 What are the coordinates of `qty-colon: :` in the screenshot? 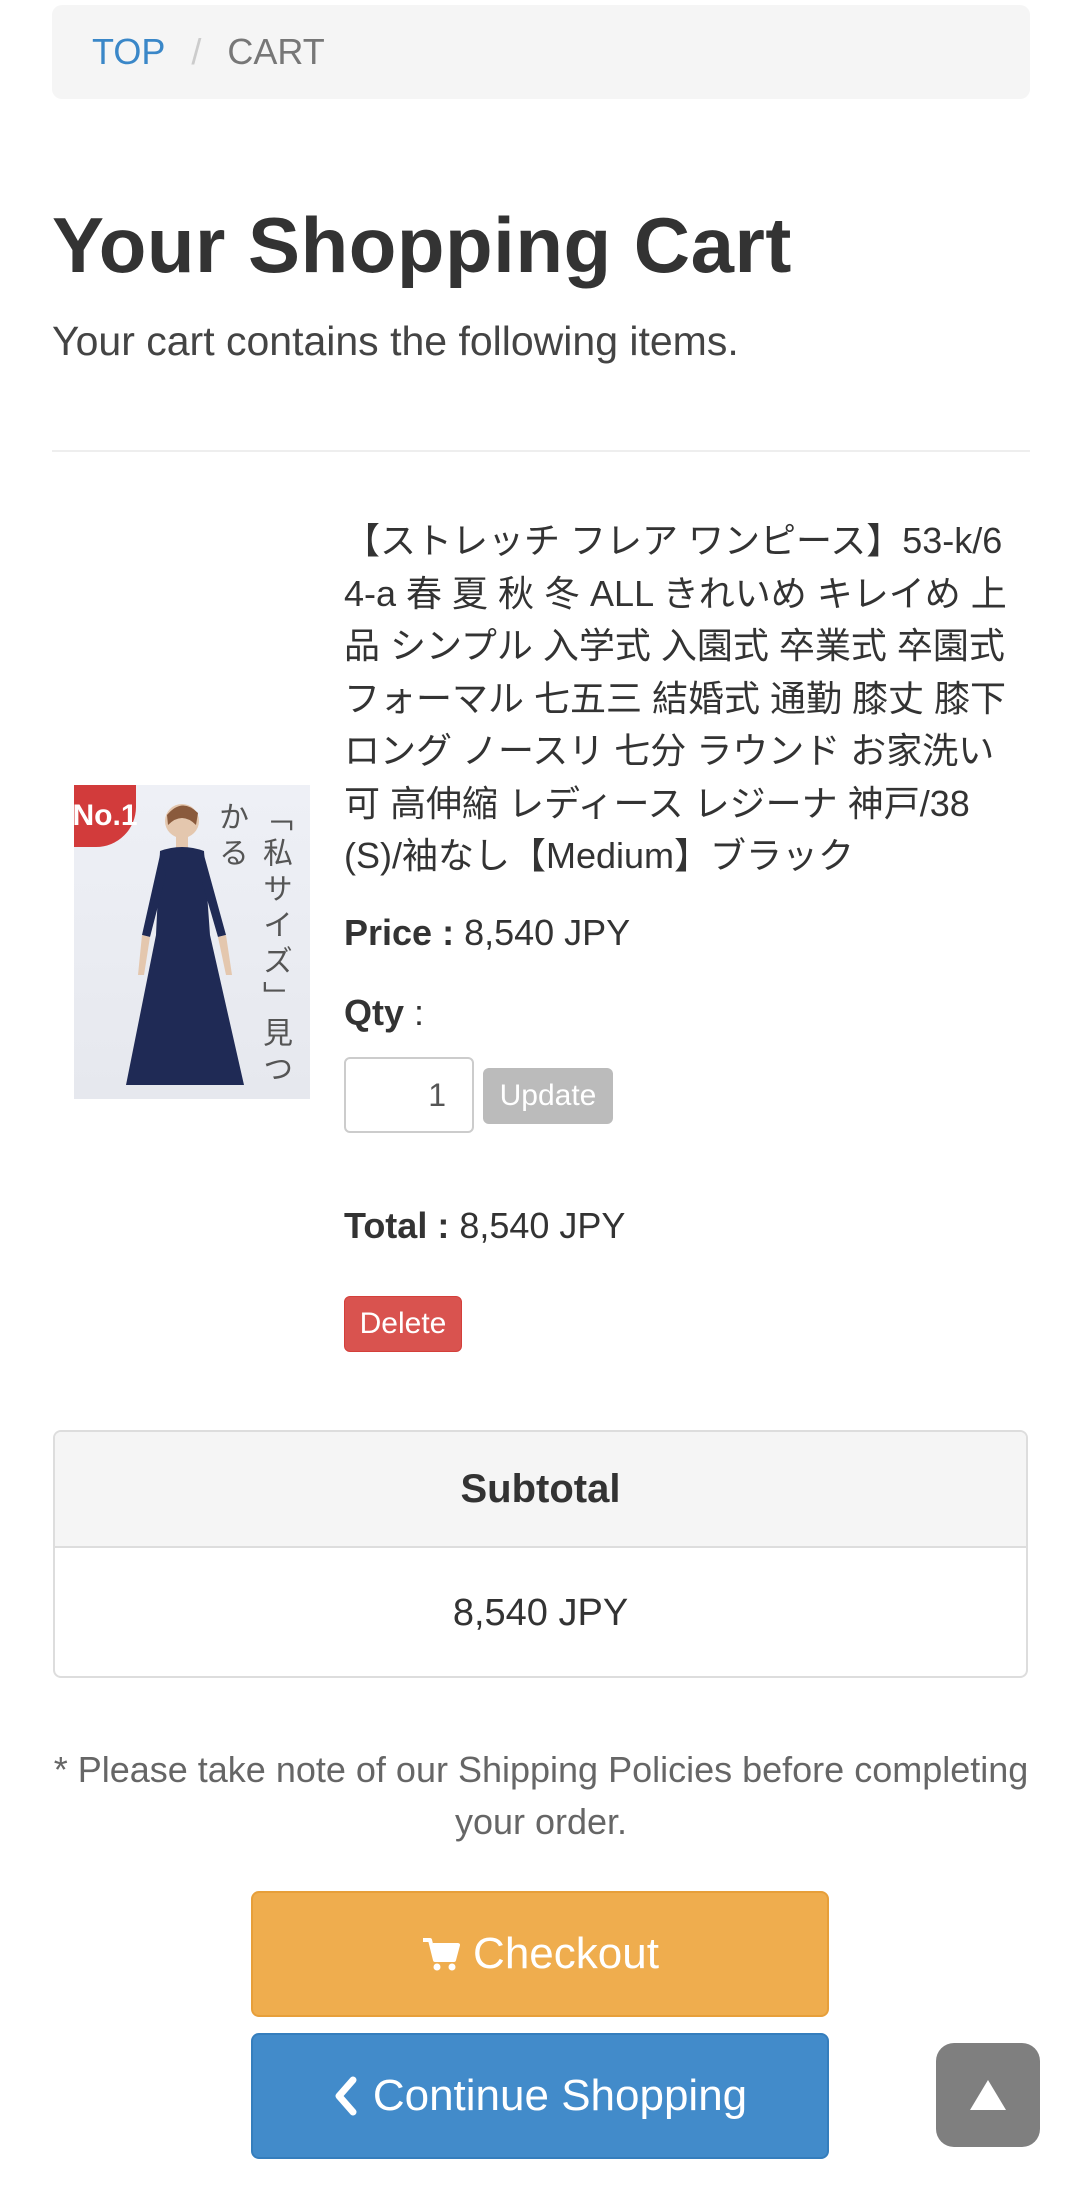 It's located at (419, 1012).